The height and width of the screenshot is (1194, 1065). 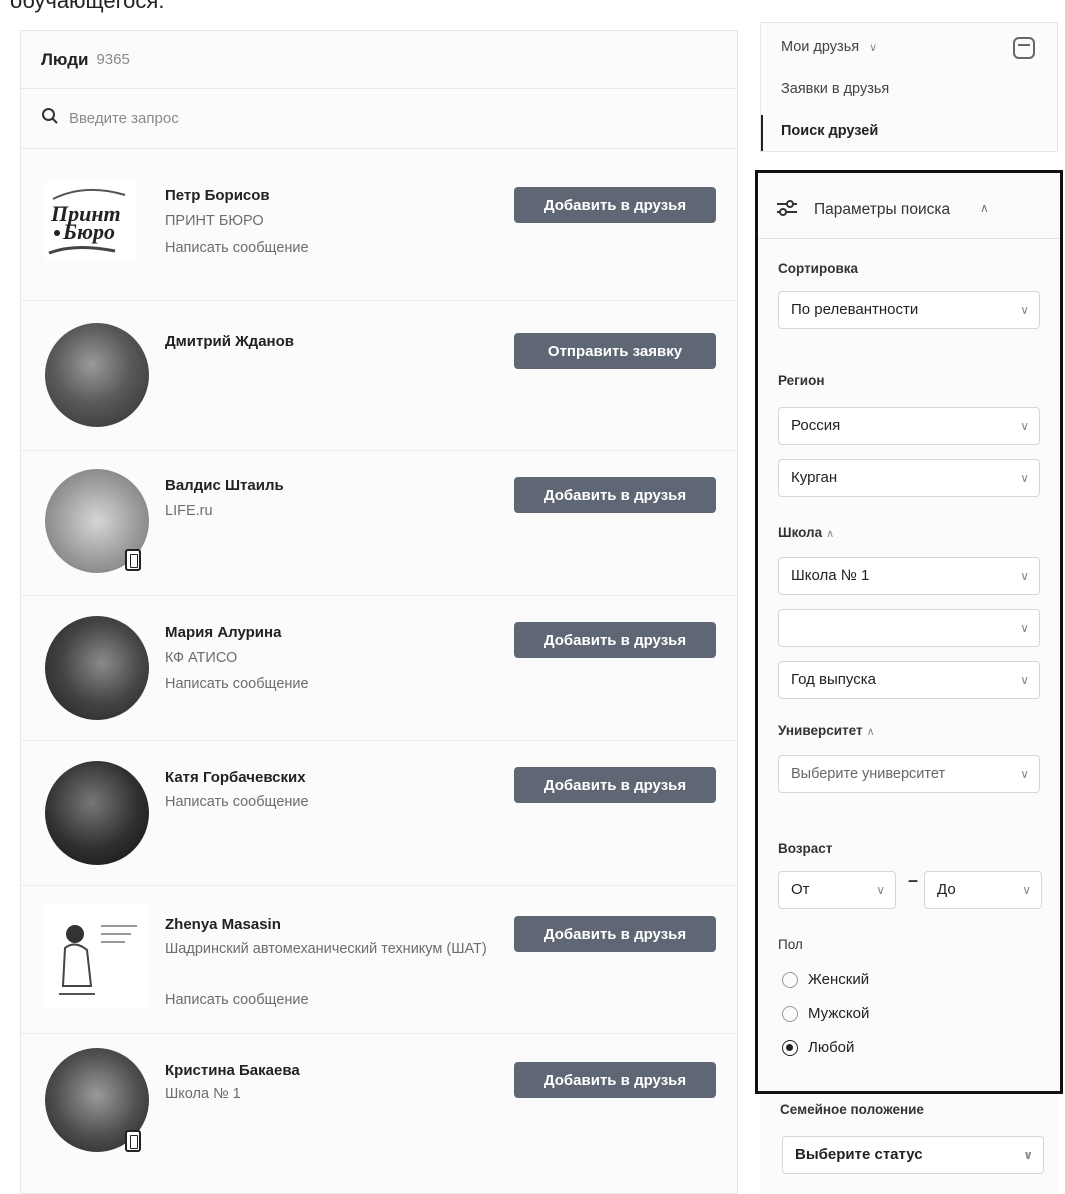 I want to click on country-select: Россия ∨, so click(x=909, y=426).